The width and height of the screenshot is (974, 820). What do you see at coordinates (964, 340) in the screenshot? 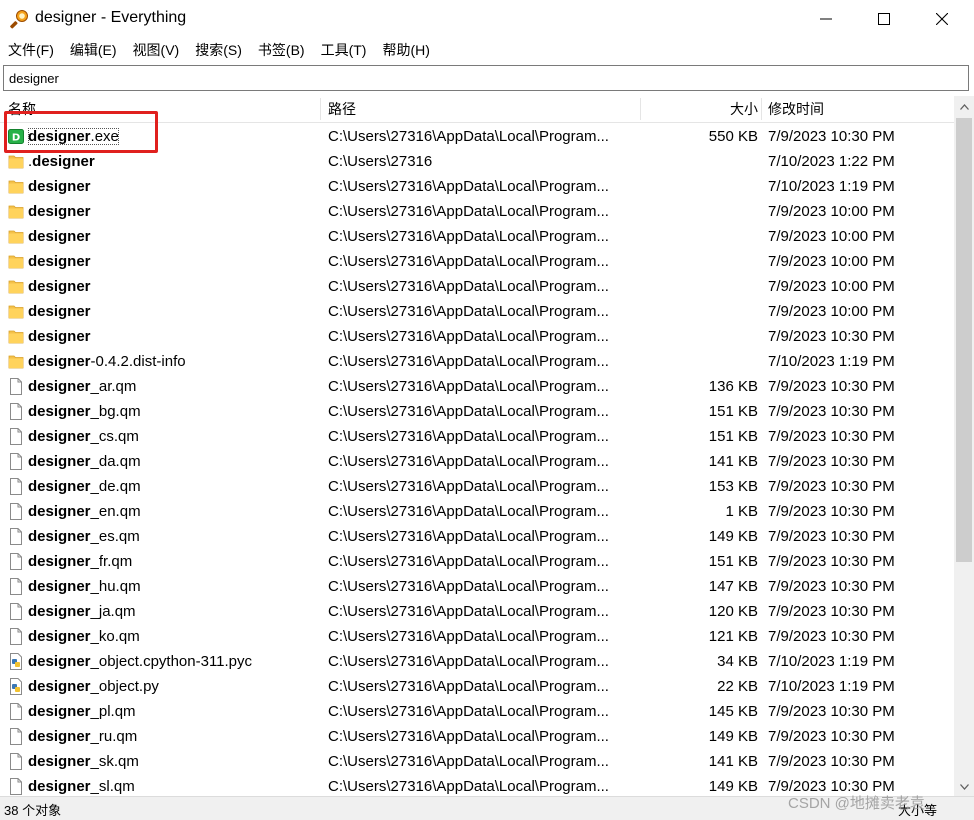
I see `scroll-thumb` at bounding box center [964, 340].